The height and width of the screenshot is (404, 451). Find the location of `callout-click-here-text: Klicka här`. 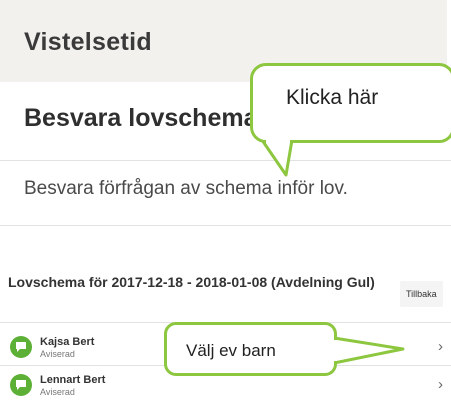

callout-click-here-text: Klicka här is located at coordinates (332, 97).